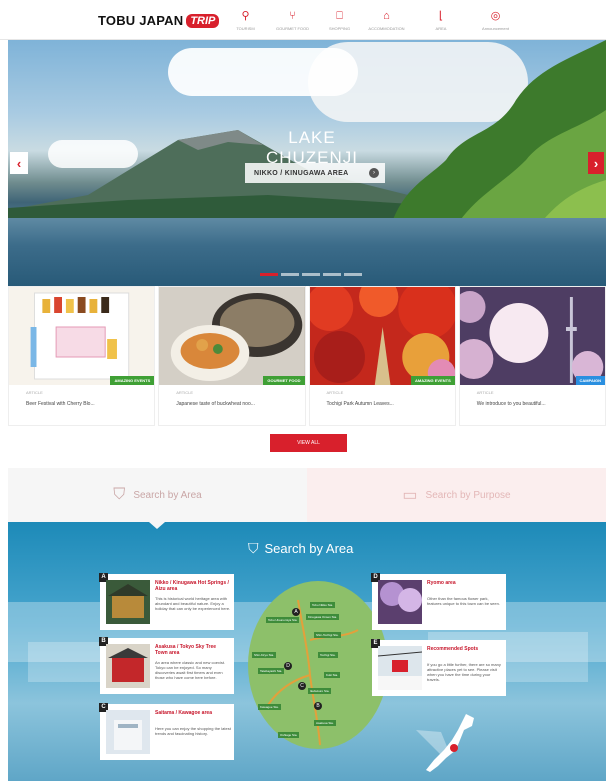  I want to click on station-label: Asakusa Sta., so click(325, 723).